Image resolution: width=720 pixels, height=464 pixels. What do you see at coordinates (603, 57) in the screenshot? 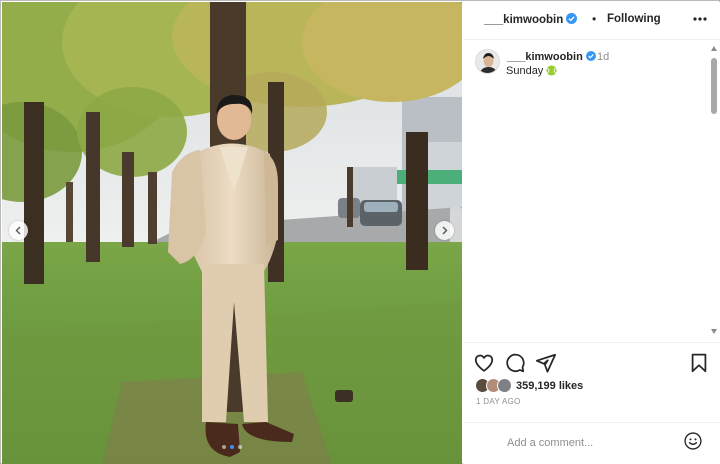
I see `caption-timestamp: 1d` at bounding box center [603, 57].